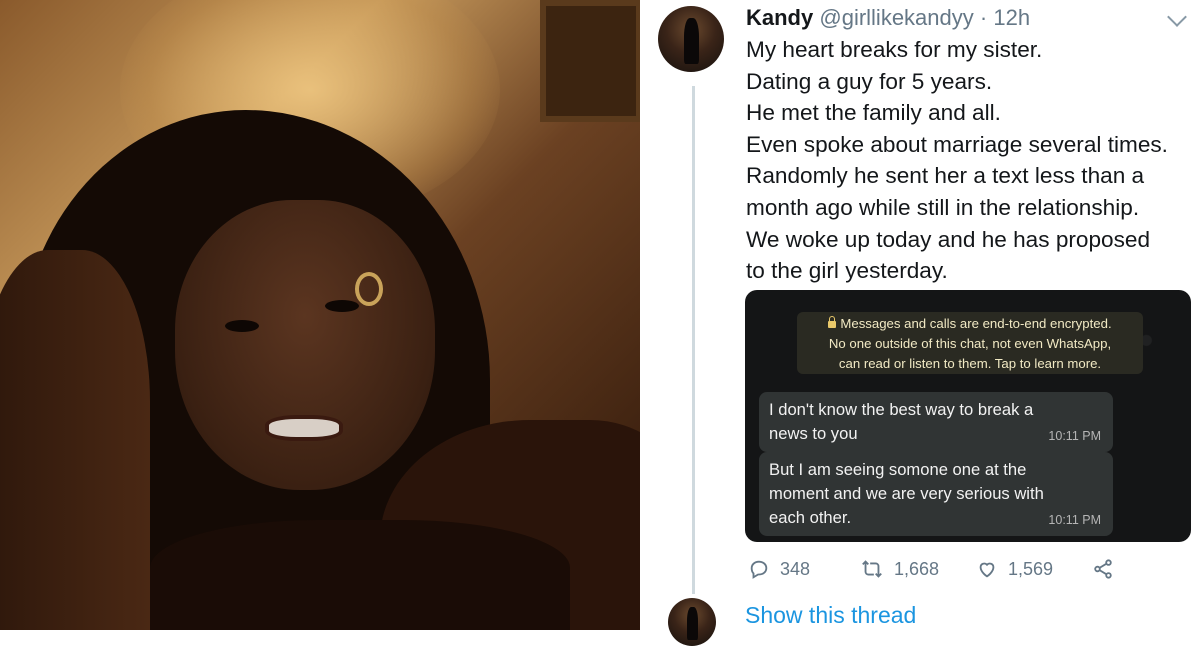 The width and height of the screenshot is (1200, 646). I want to click on tweet-line: to the girl yesterday., so click(847, 271).